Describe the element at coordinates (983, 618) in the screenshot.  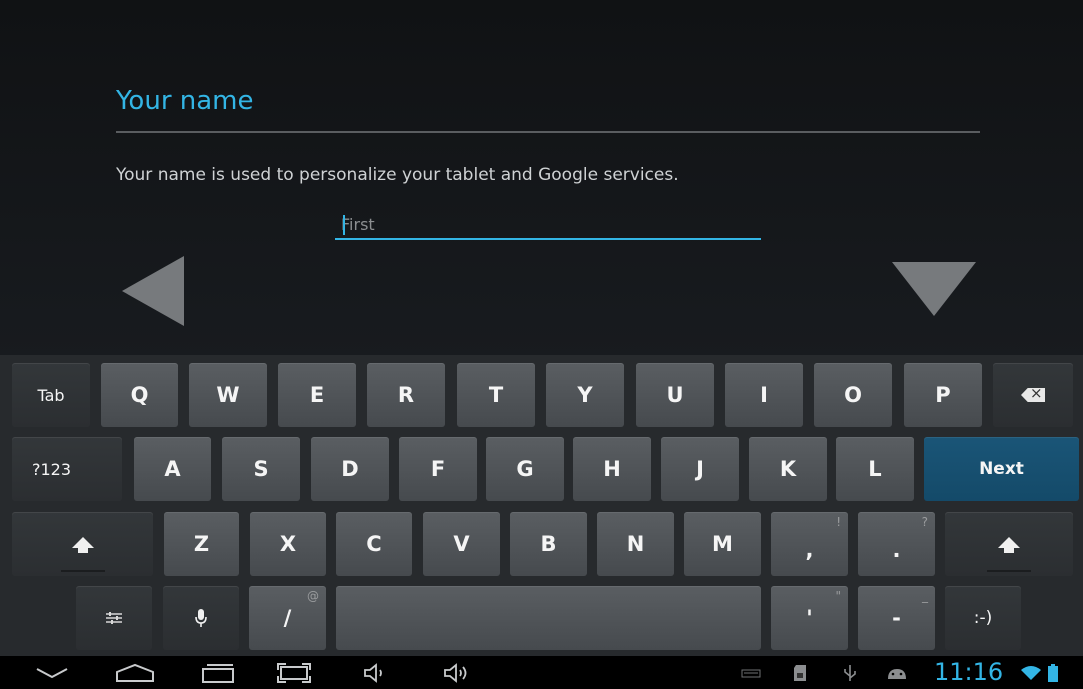
I see `key-smiley: :-)` at that location.